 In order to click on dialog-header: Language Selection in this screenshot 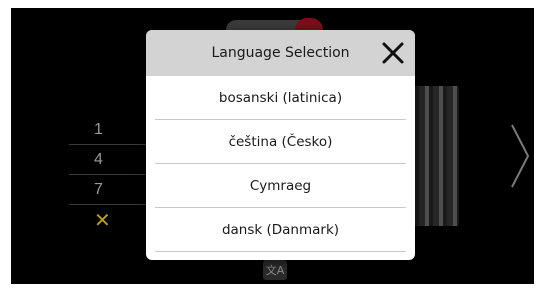, I will do `click(280, 53)`.